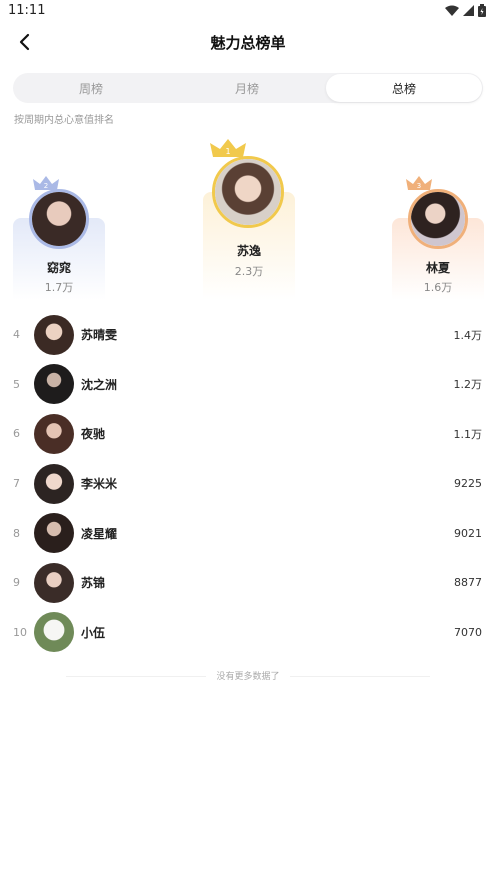 The height and width of the screenshot is (882, 496). I want to click on charm-value: 9225, so click(468, 484).